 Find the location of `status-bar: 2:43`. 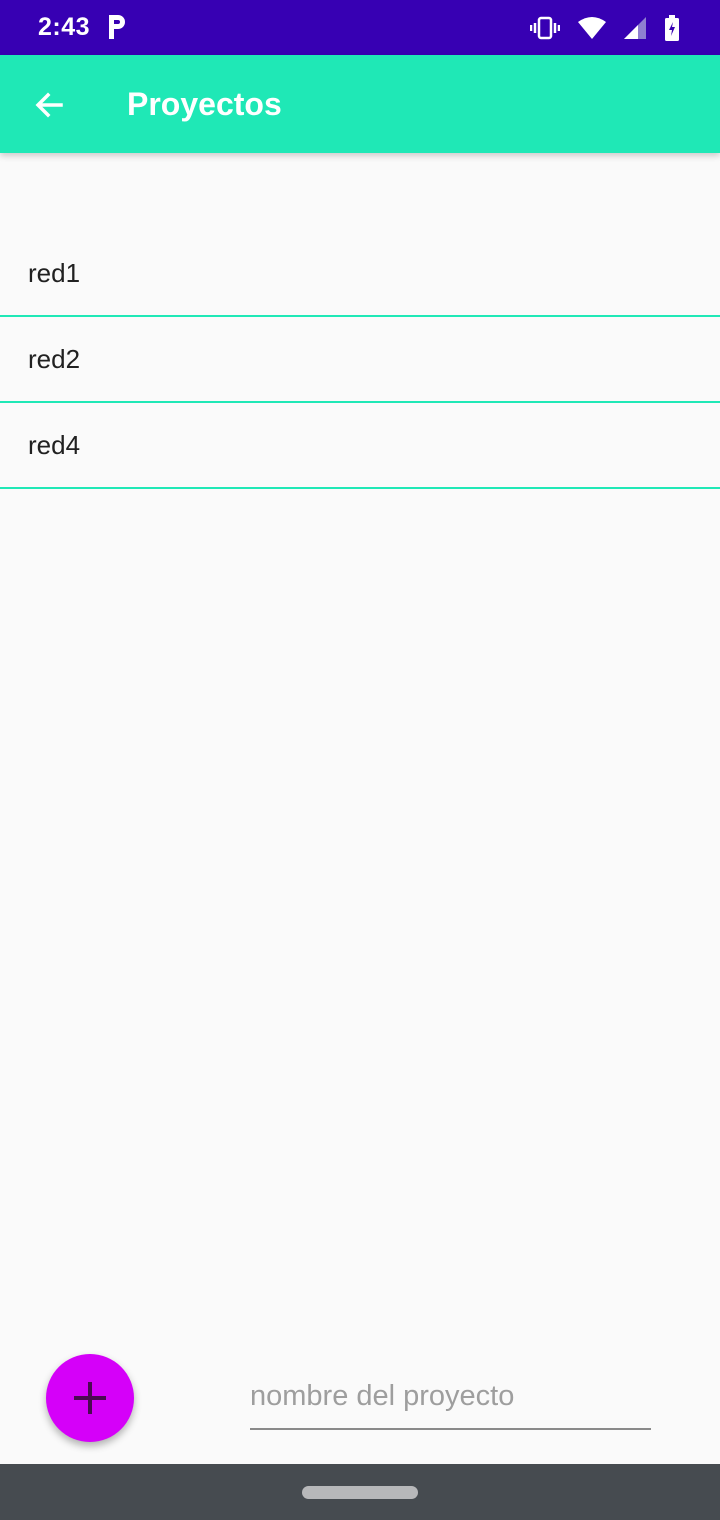

status-bar: 2:43 is located at coordinates (360, 27).